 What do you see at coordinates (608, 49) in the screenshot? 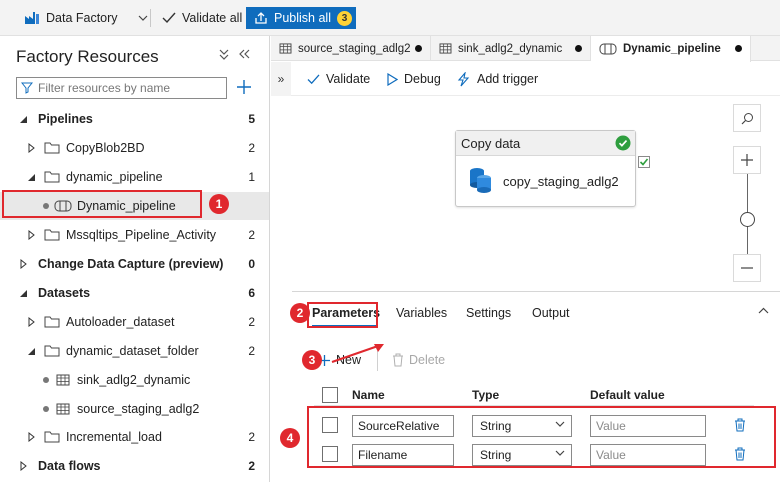
I see `pipeline-icon` at bounding box center [608, 49].